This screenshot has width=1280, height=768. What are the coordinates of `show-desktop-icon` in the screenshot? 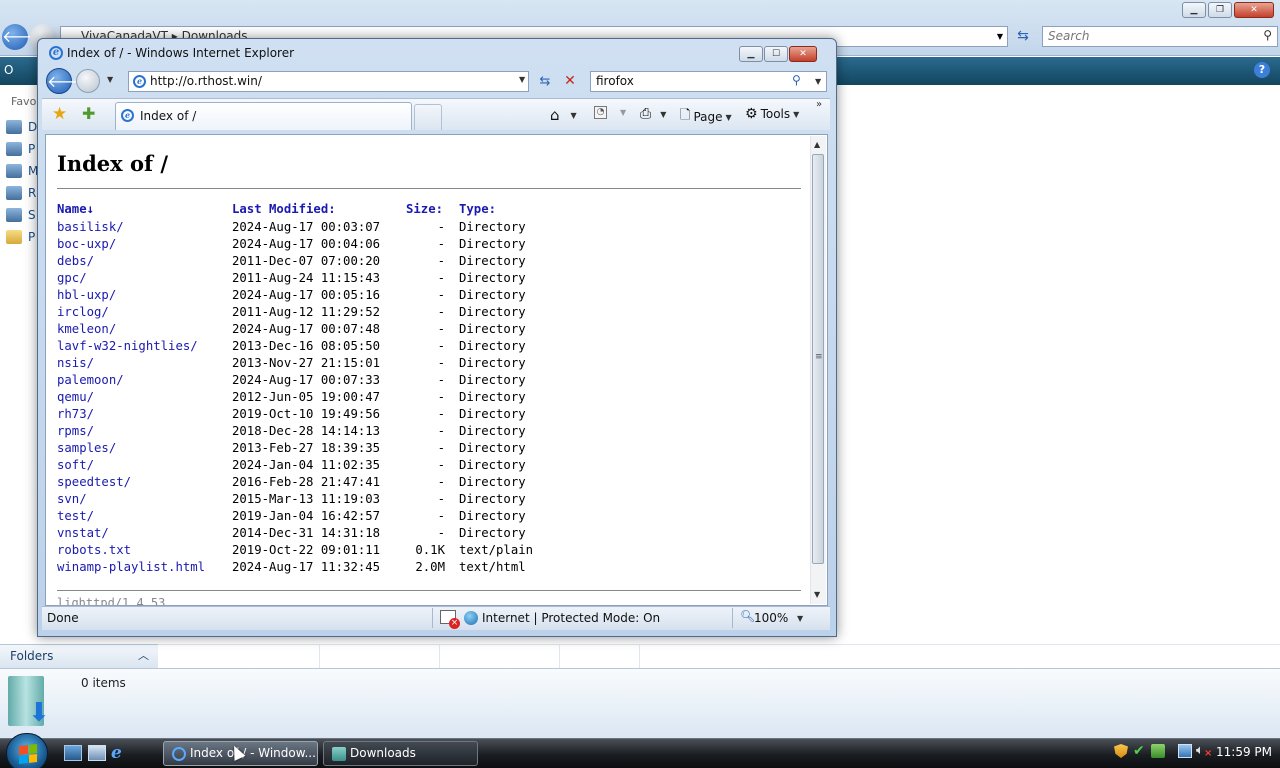 It's located at (73, 753).